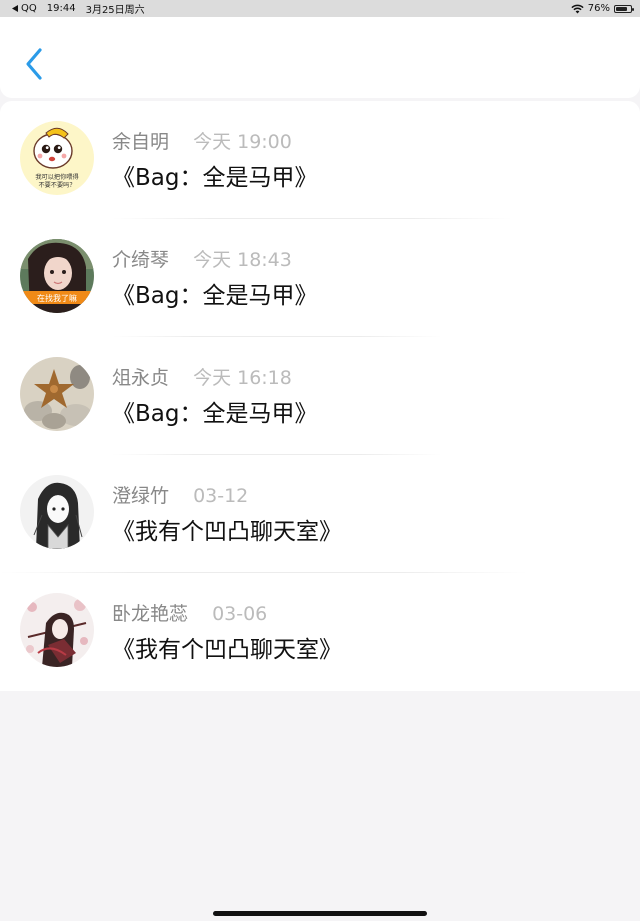 The image size is (640, 921). What do you see at coordinates (189, 612) in the screenshot?
I see `name-line: 卧龙艳蕊 03-06` at bounding box center [189, 612].